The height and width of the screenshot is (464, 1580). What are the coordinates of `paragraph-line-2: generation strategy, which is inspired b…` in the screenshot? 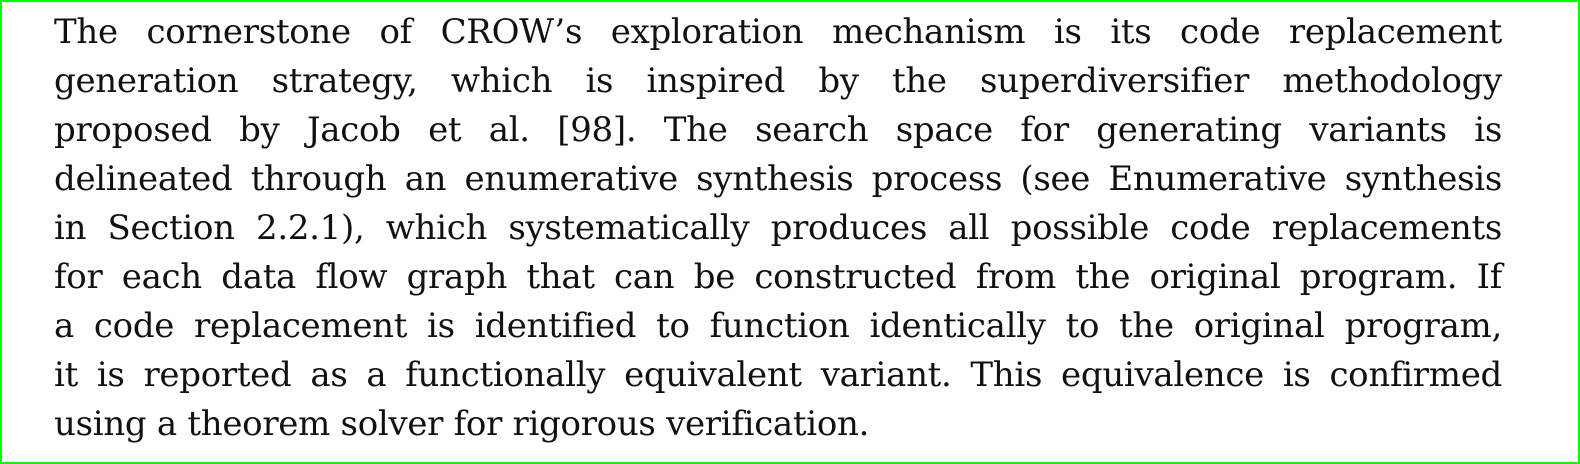 It's located at (778, 81).